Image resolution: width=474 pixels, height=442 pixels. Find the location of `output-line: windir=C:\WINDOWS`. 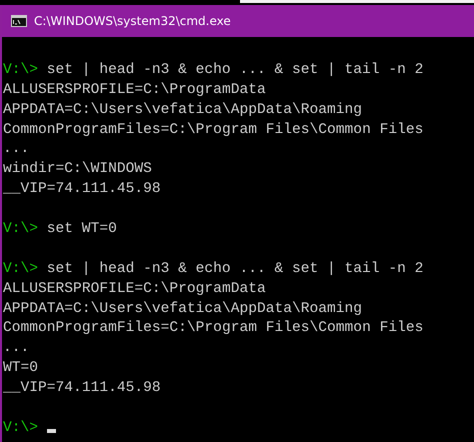

output-line: windir=C:\WINDOWS is located at coordinates (77, 169).